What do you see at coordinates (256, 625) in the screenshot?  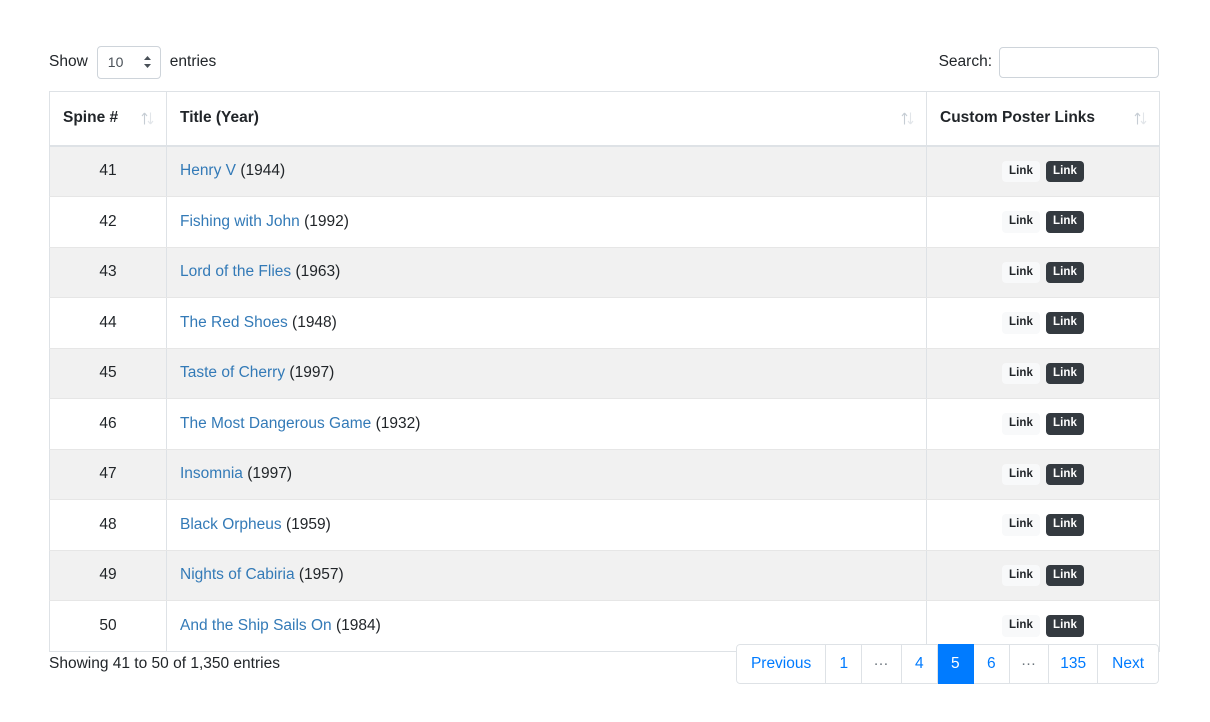 I see `movie-title-link: And the Ship Sails On` at bounding box center [256, 625].